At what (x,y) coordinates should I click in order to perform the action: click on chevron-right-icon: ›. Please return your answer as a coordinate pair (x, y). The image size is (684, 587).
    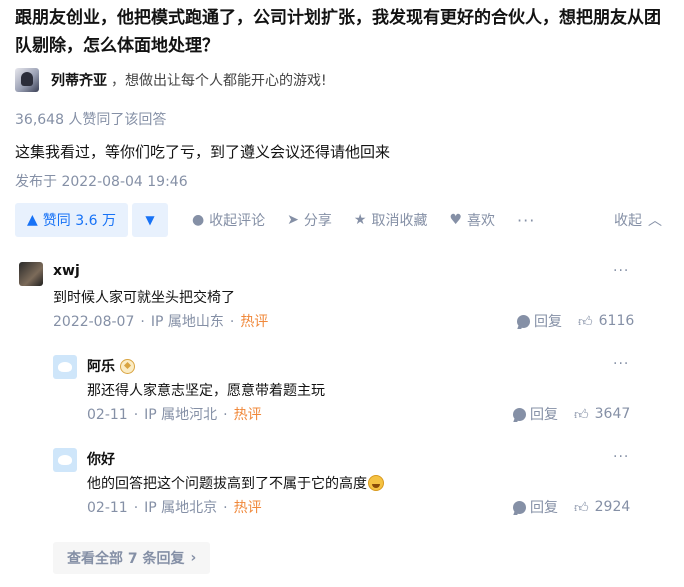
    Looking at the image, I should click on (193, 558).